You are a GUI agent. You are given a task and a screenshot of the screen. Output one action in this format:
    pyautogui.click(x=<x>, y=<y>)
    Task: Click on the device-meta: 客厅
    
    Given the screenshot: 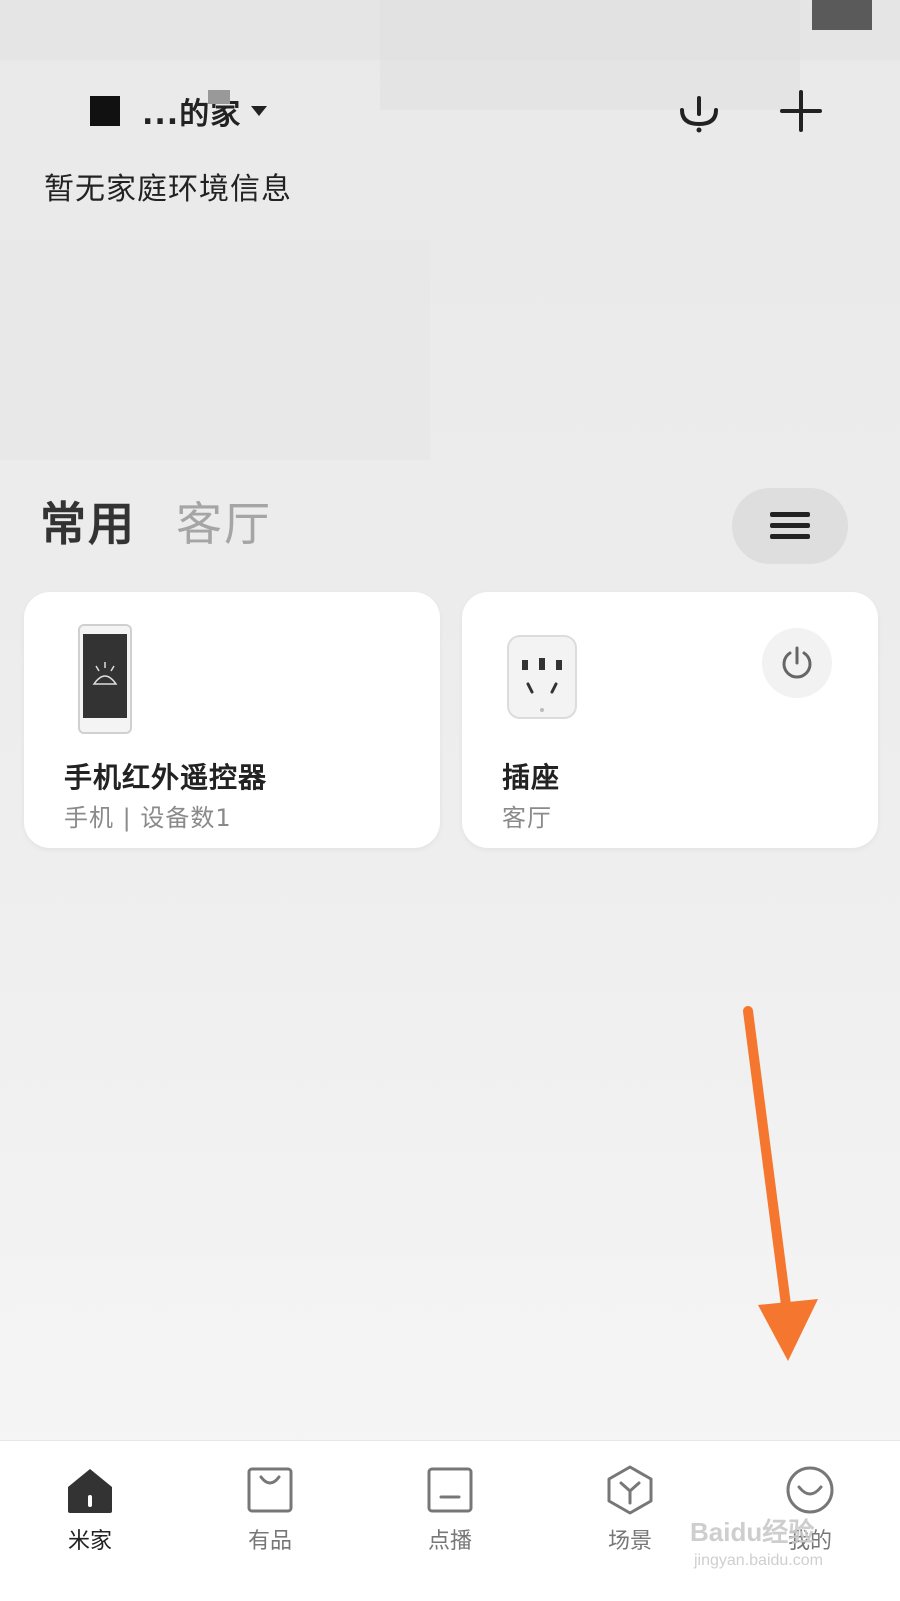 What is the action you would take?
    pyautogui.click(x=527, y=818)
    